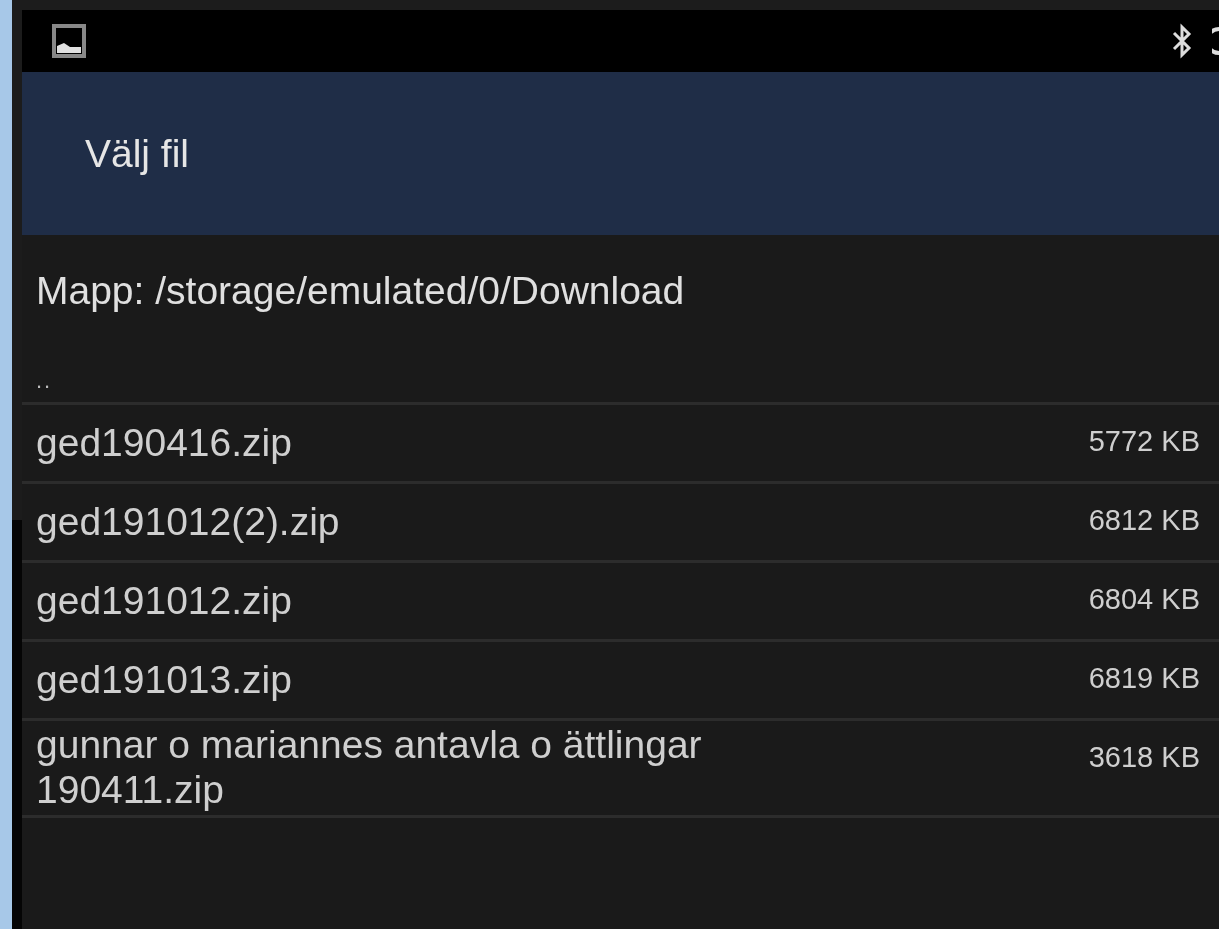 The height and width of the screenshot is (929, 1219). I want to click on file-size: 5772 KB, so click(1144, 441).